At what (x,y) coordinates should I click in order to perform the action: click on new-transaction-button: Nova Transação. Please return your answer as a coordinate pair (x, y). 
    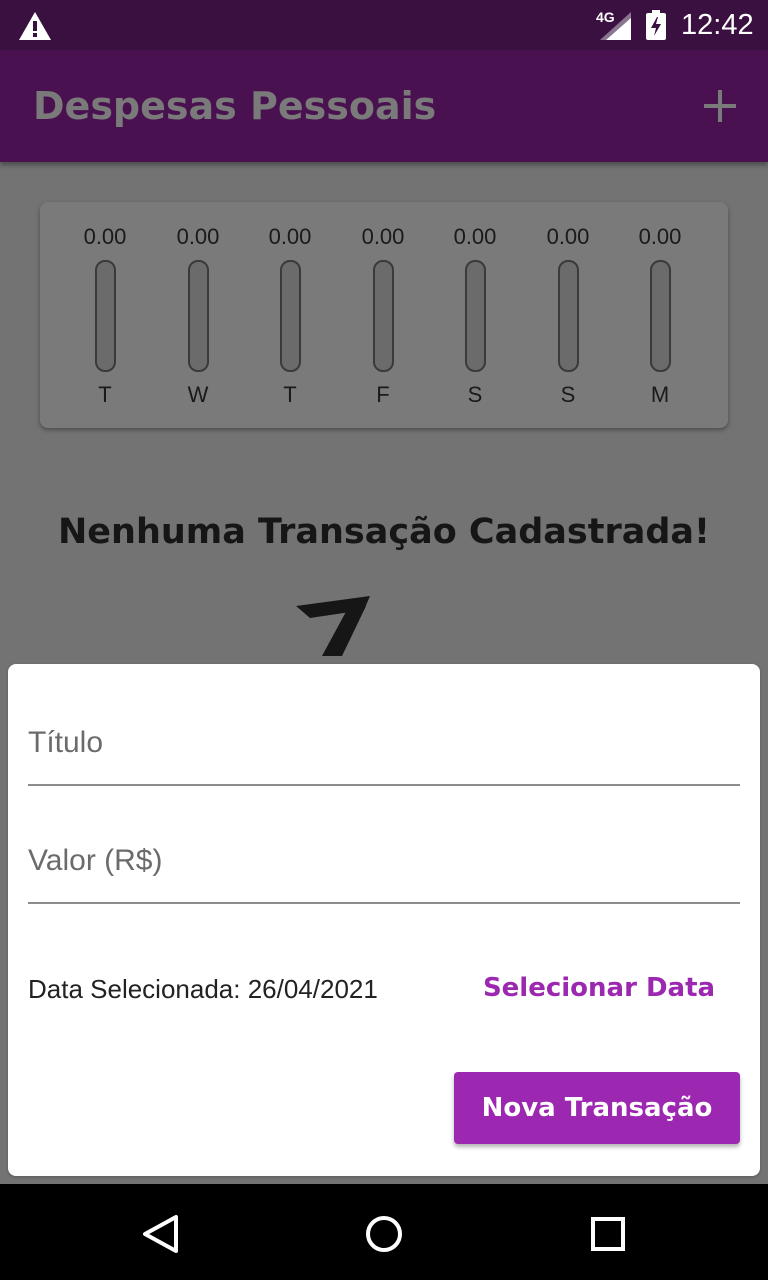
    Looking at the image, I should click on (597, 1108).